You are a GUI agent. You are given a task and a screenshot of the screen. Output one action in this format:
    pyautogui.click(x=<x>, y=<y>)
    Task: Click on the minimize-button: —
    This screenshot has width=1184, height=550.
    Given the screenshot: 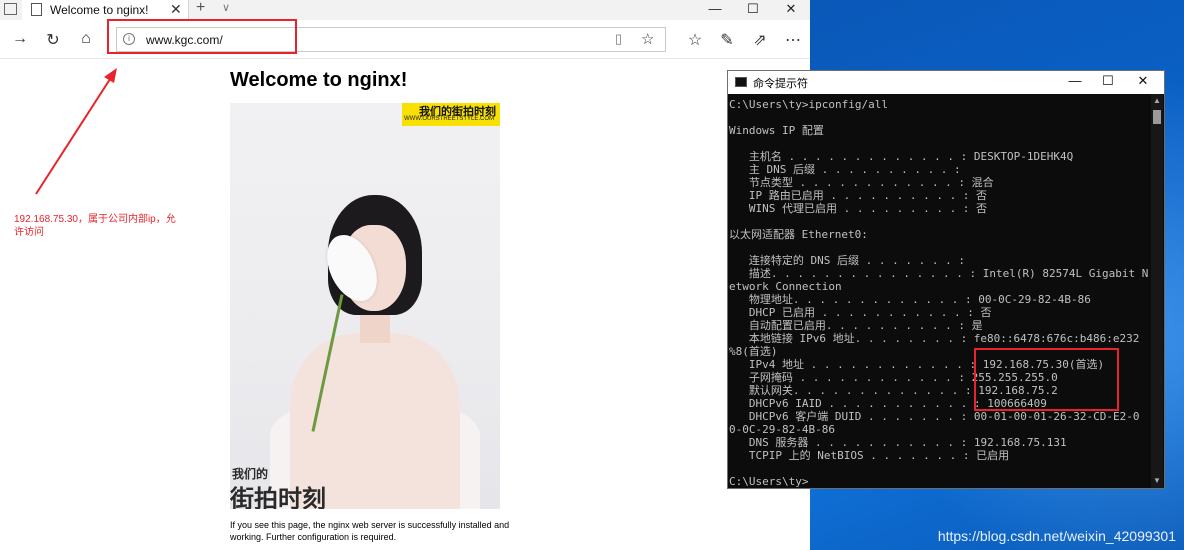 What is the action you would take?
    pyautogui.click(x=715, y=8)
    